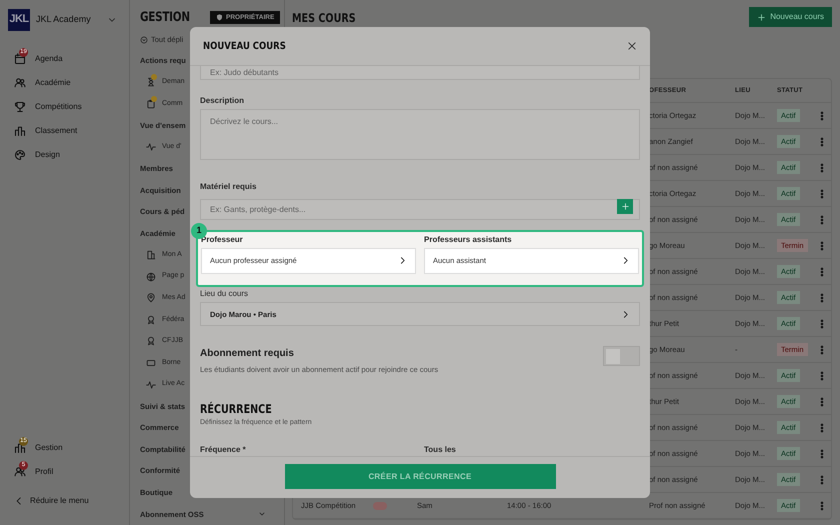 The image size is (840, 525). What do you see at coordinates (236, 409) in the screenshot?
I see `section-heading: RÉCURRENCE` at bounding box center [236, 409].